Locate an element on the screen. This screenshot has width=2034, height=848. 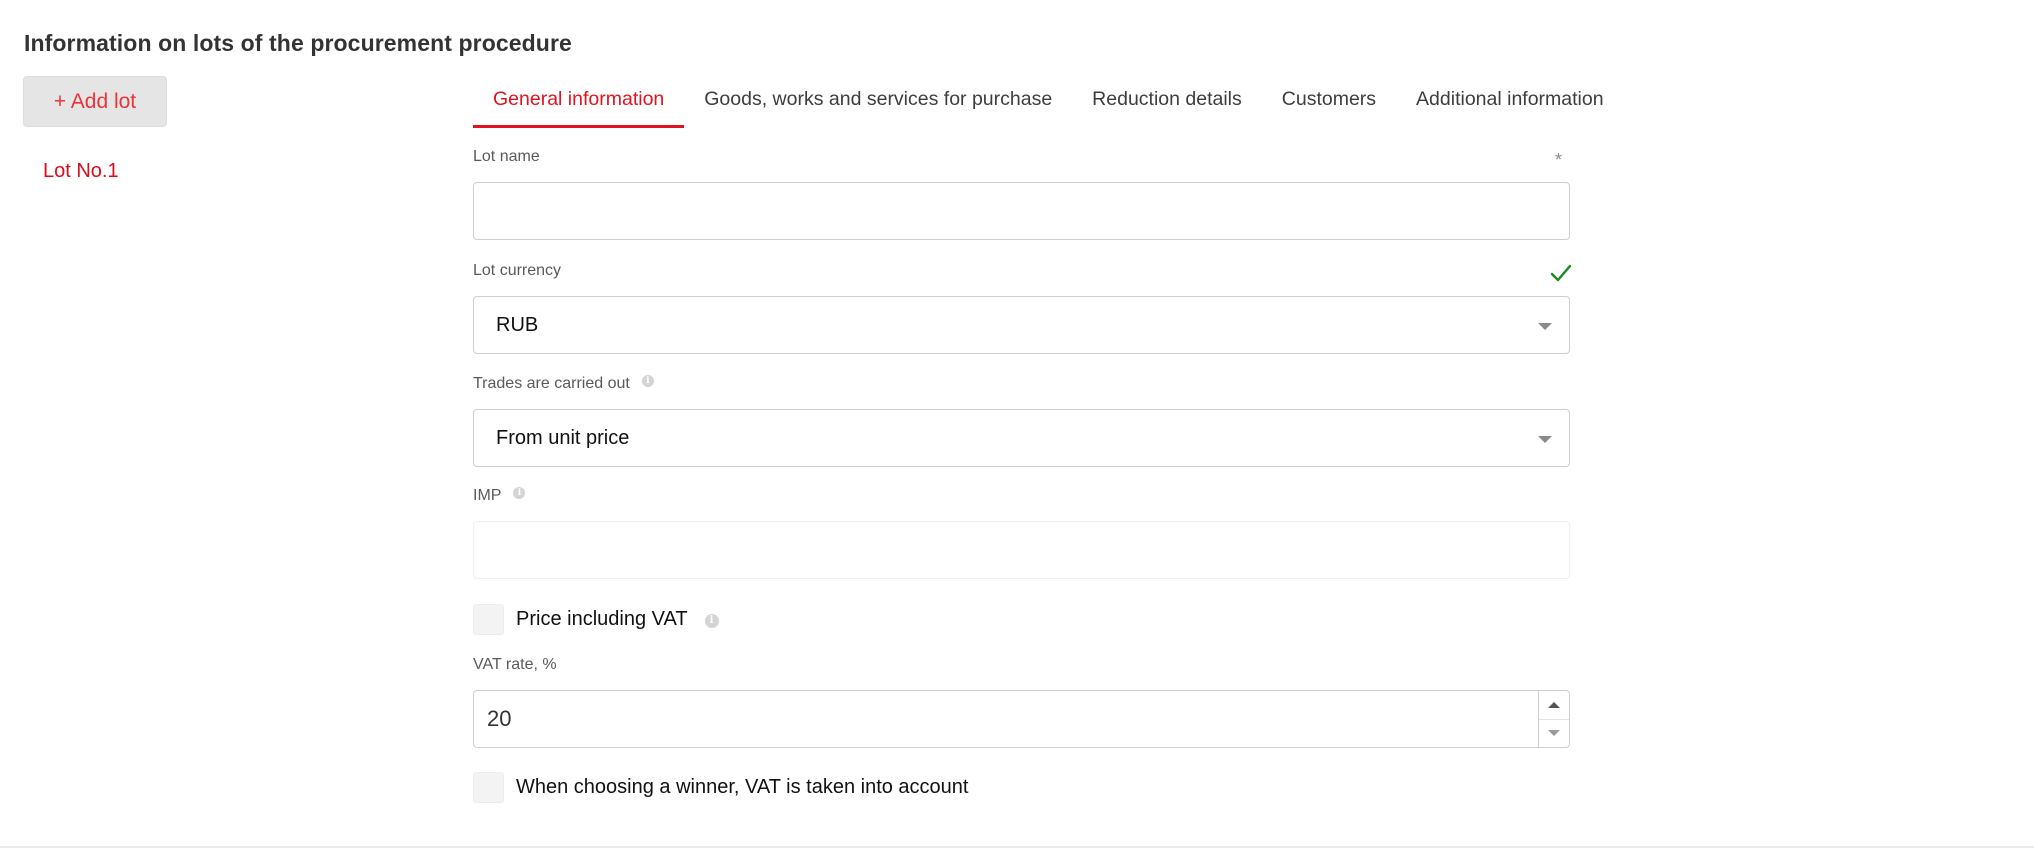
arrow-up-icon is located at coordinates (1554, 704).